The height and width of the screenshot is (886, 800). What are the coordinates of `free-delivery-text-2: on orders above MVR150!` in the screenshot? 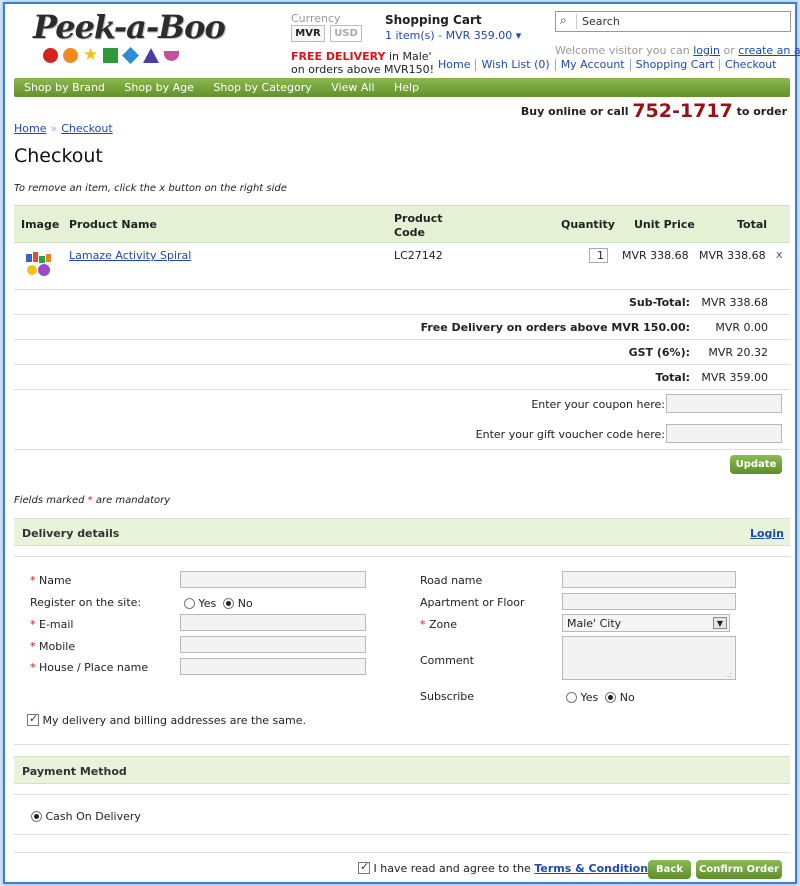 It's located at (363, 69).